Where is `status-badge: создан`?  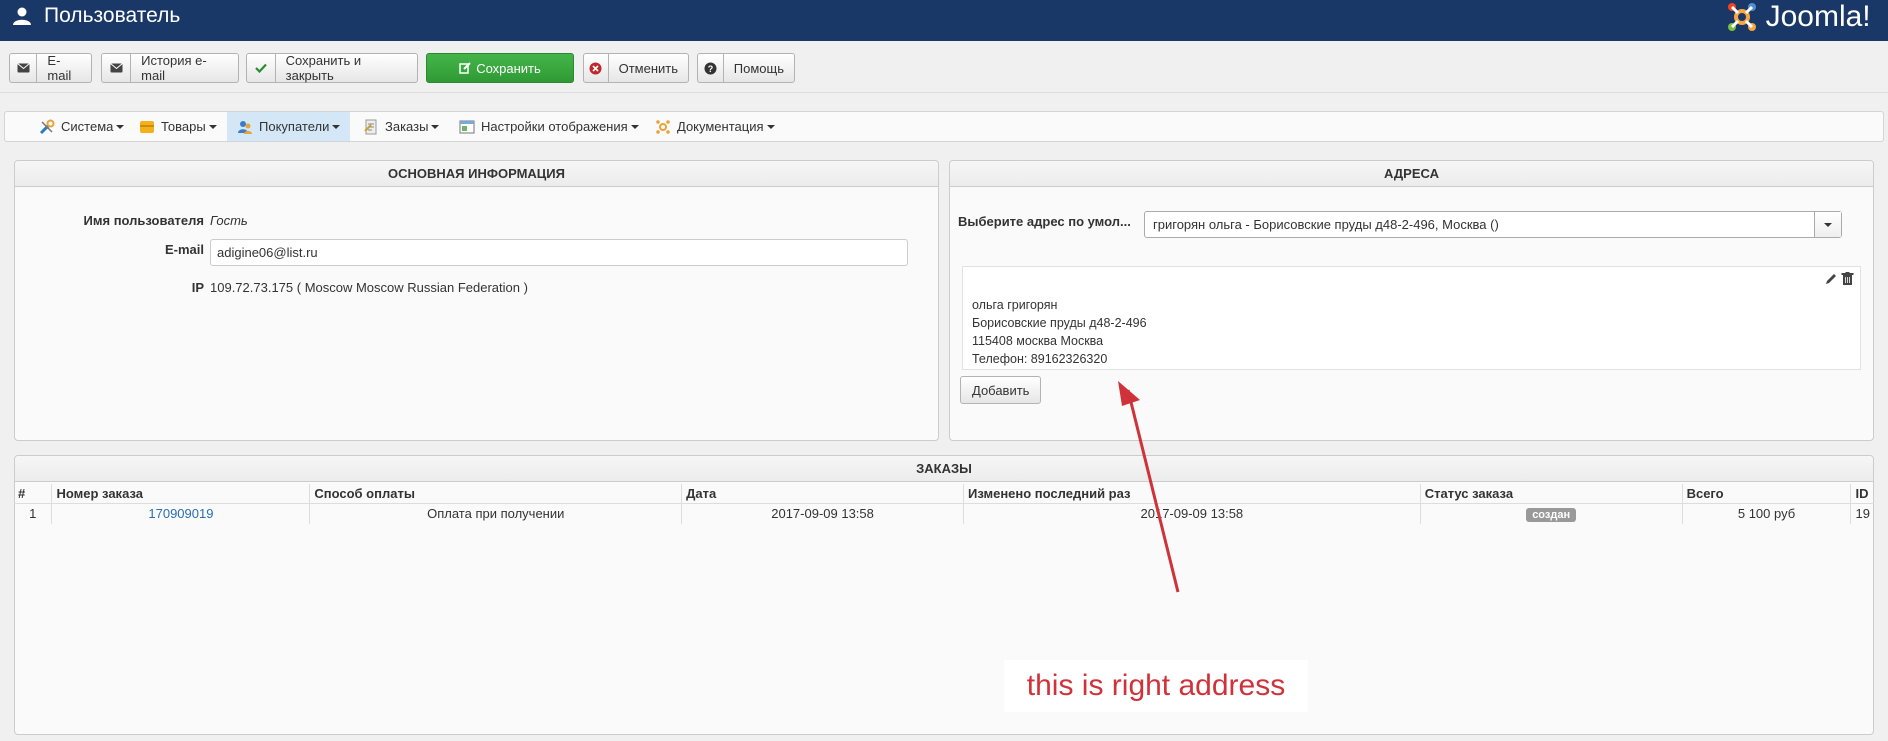 status-badge: создан is located at coordinates (1551, 514).